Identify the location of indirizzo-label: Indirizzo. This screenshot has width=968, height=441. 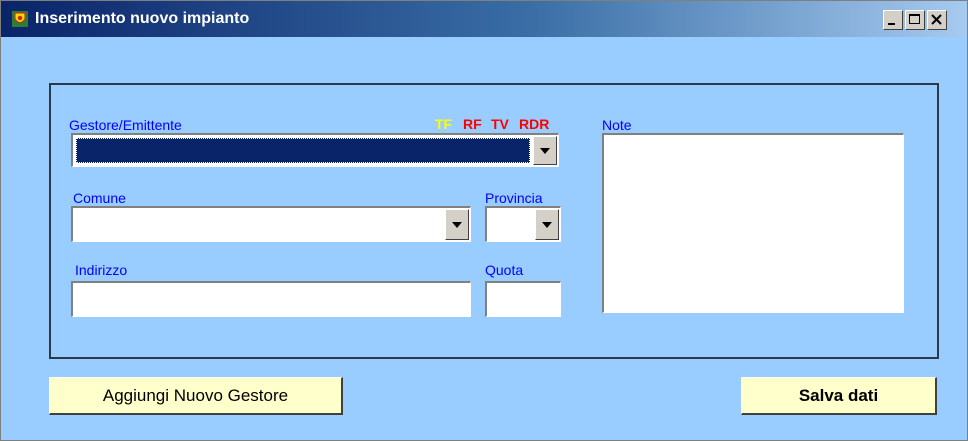
(101, 270).